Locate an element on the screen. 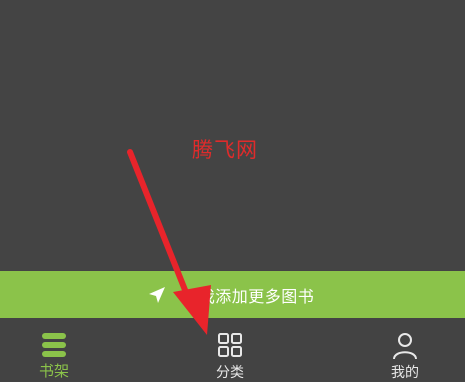 The height and width of the screenshot is (382, 465). nav-item-bookshelf: 书架 is located at coordinates (54, 349).